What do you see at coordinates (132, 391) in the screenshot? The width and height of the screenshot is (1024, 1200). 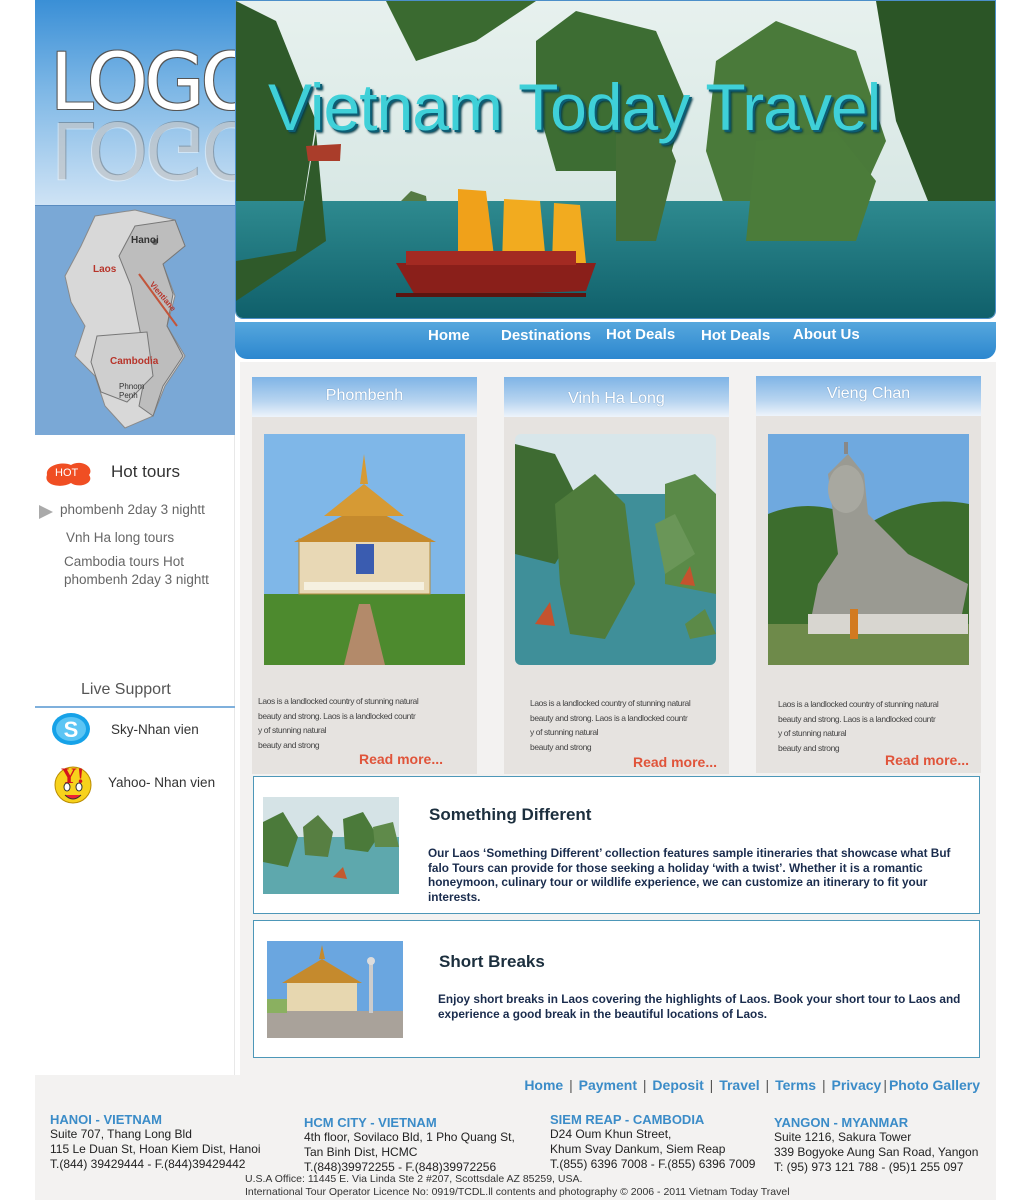 I see `map-label-phnom-penh: Phnom Penh` at bounding box center [132, 391].